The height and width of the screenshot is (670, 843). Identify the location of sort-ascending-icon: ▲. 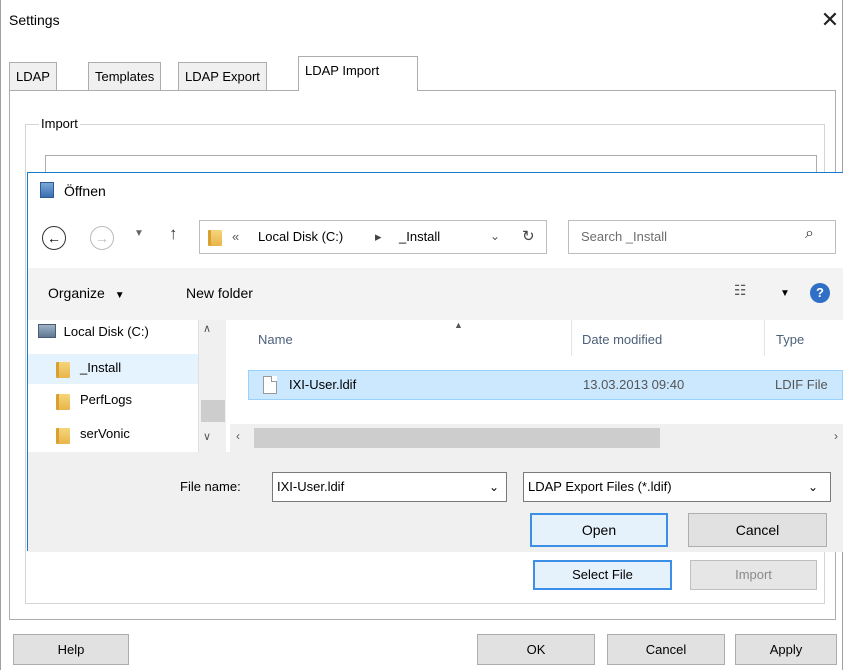
(458, 325).